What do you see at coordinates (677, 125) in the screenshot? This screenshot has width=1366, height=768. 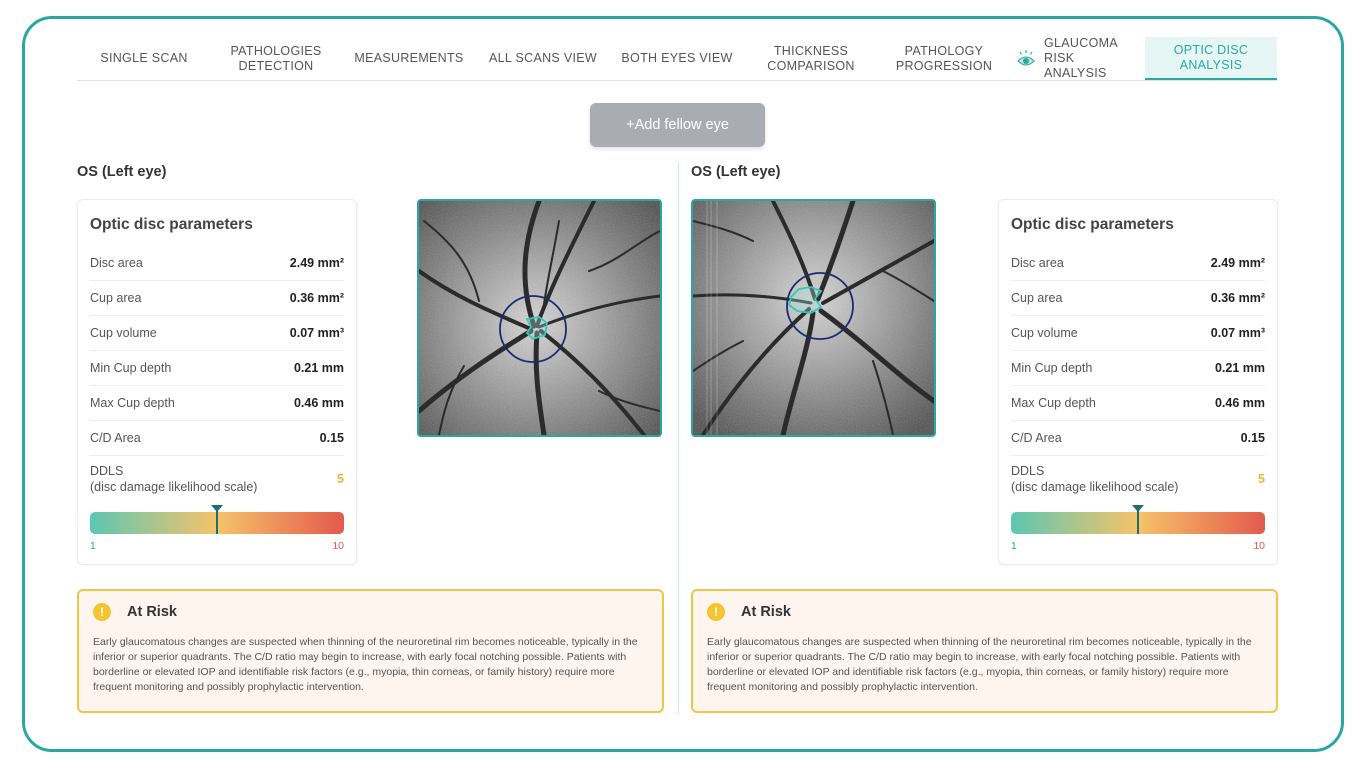 I see `add-fellow-eye-button: +Add fellow eye` at bounding box center [677, 125].